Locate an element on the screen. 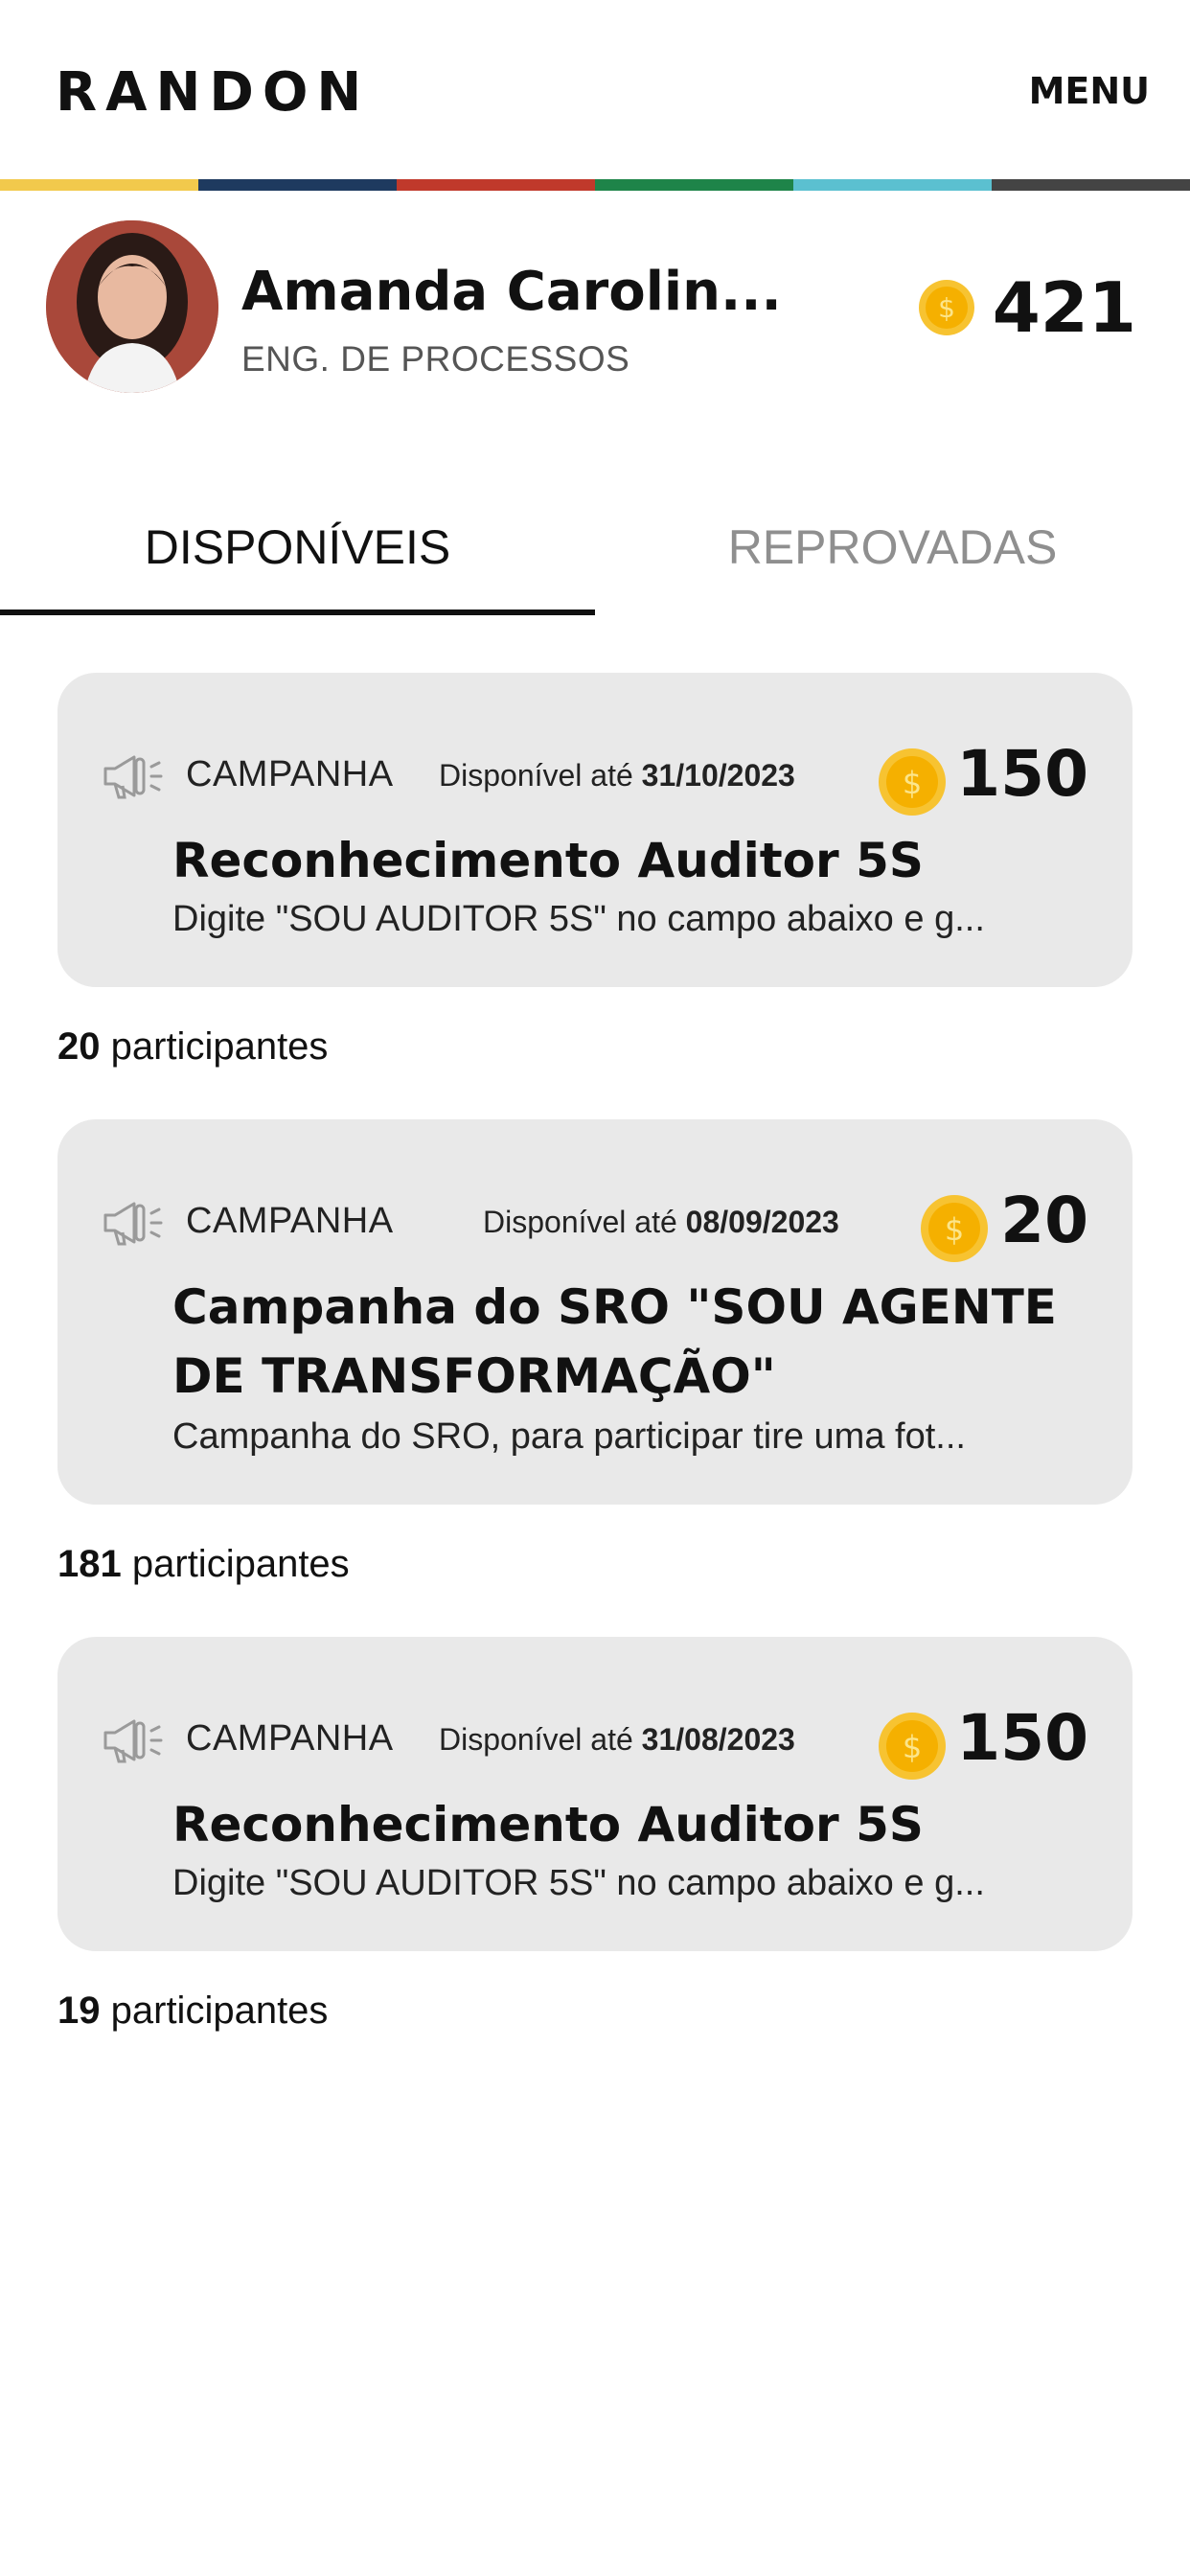 Image resolution: width=1190 pixels, height=2576 pixels. card-header: CAMPANHA Disponível até 08/09/2023 $ 20 is located at coordinates (595, 1218).